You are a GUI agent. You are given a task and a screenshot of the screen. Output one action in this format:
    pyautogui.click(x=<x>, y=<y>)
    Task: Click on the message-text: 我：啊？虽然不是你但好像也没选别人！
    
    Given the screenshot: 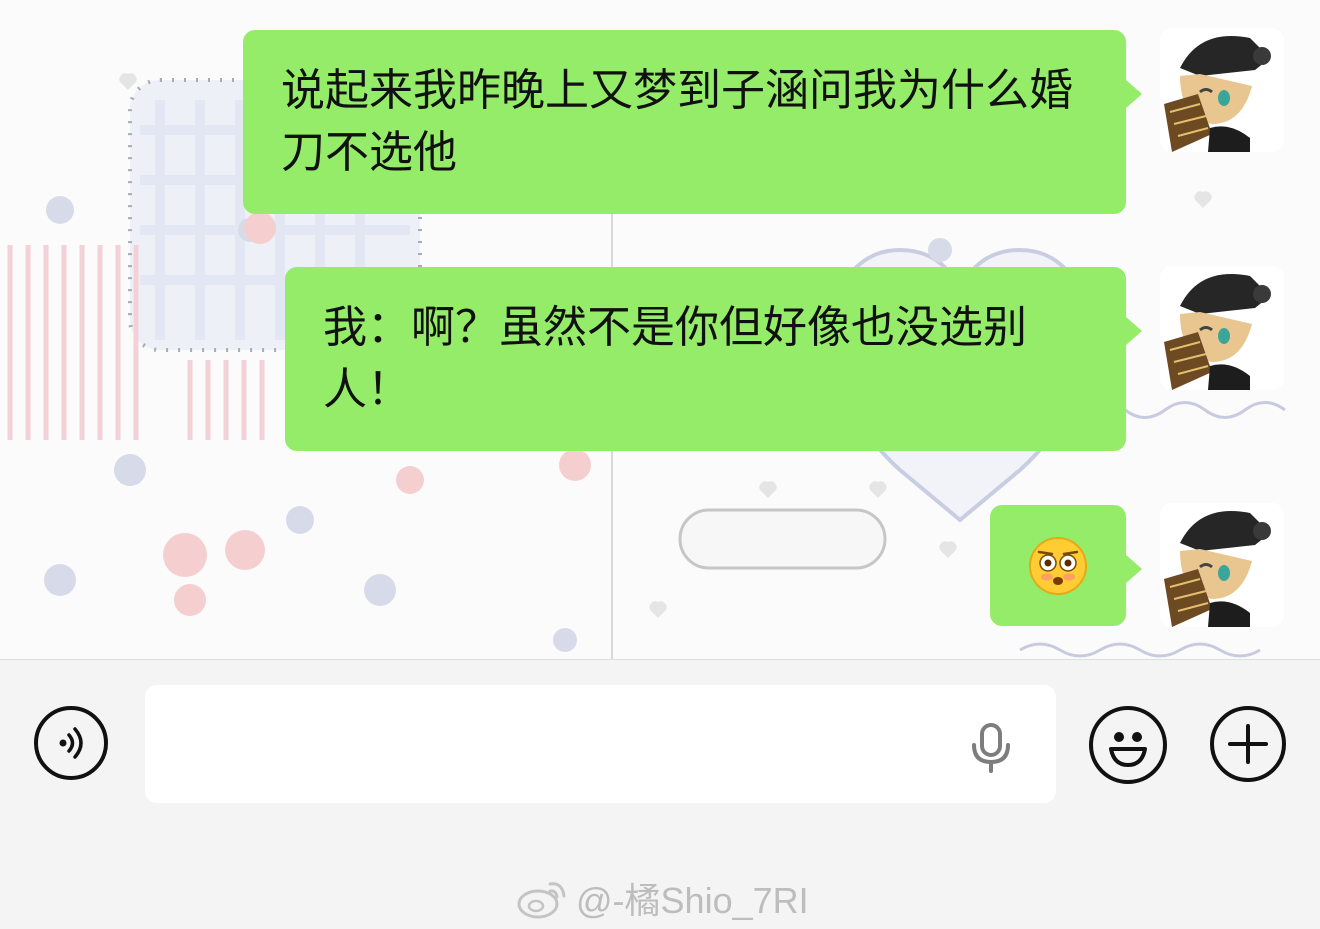 What is the action you would take?
    pyautogui.click(x=675, y=358)
    